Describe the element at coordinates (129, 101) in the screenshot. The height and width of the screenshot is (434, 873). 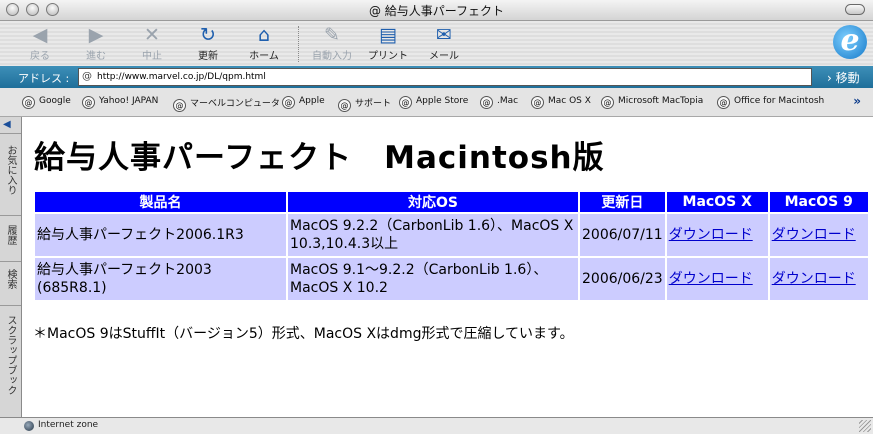
I see `favorite-label: Yahoo! JAPAN` at that location.